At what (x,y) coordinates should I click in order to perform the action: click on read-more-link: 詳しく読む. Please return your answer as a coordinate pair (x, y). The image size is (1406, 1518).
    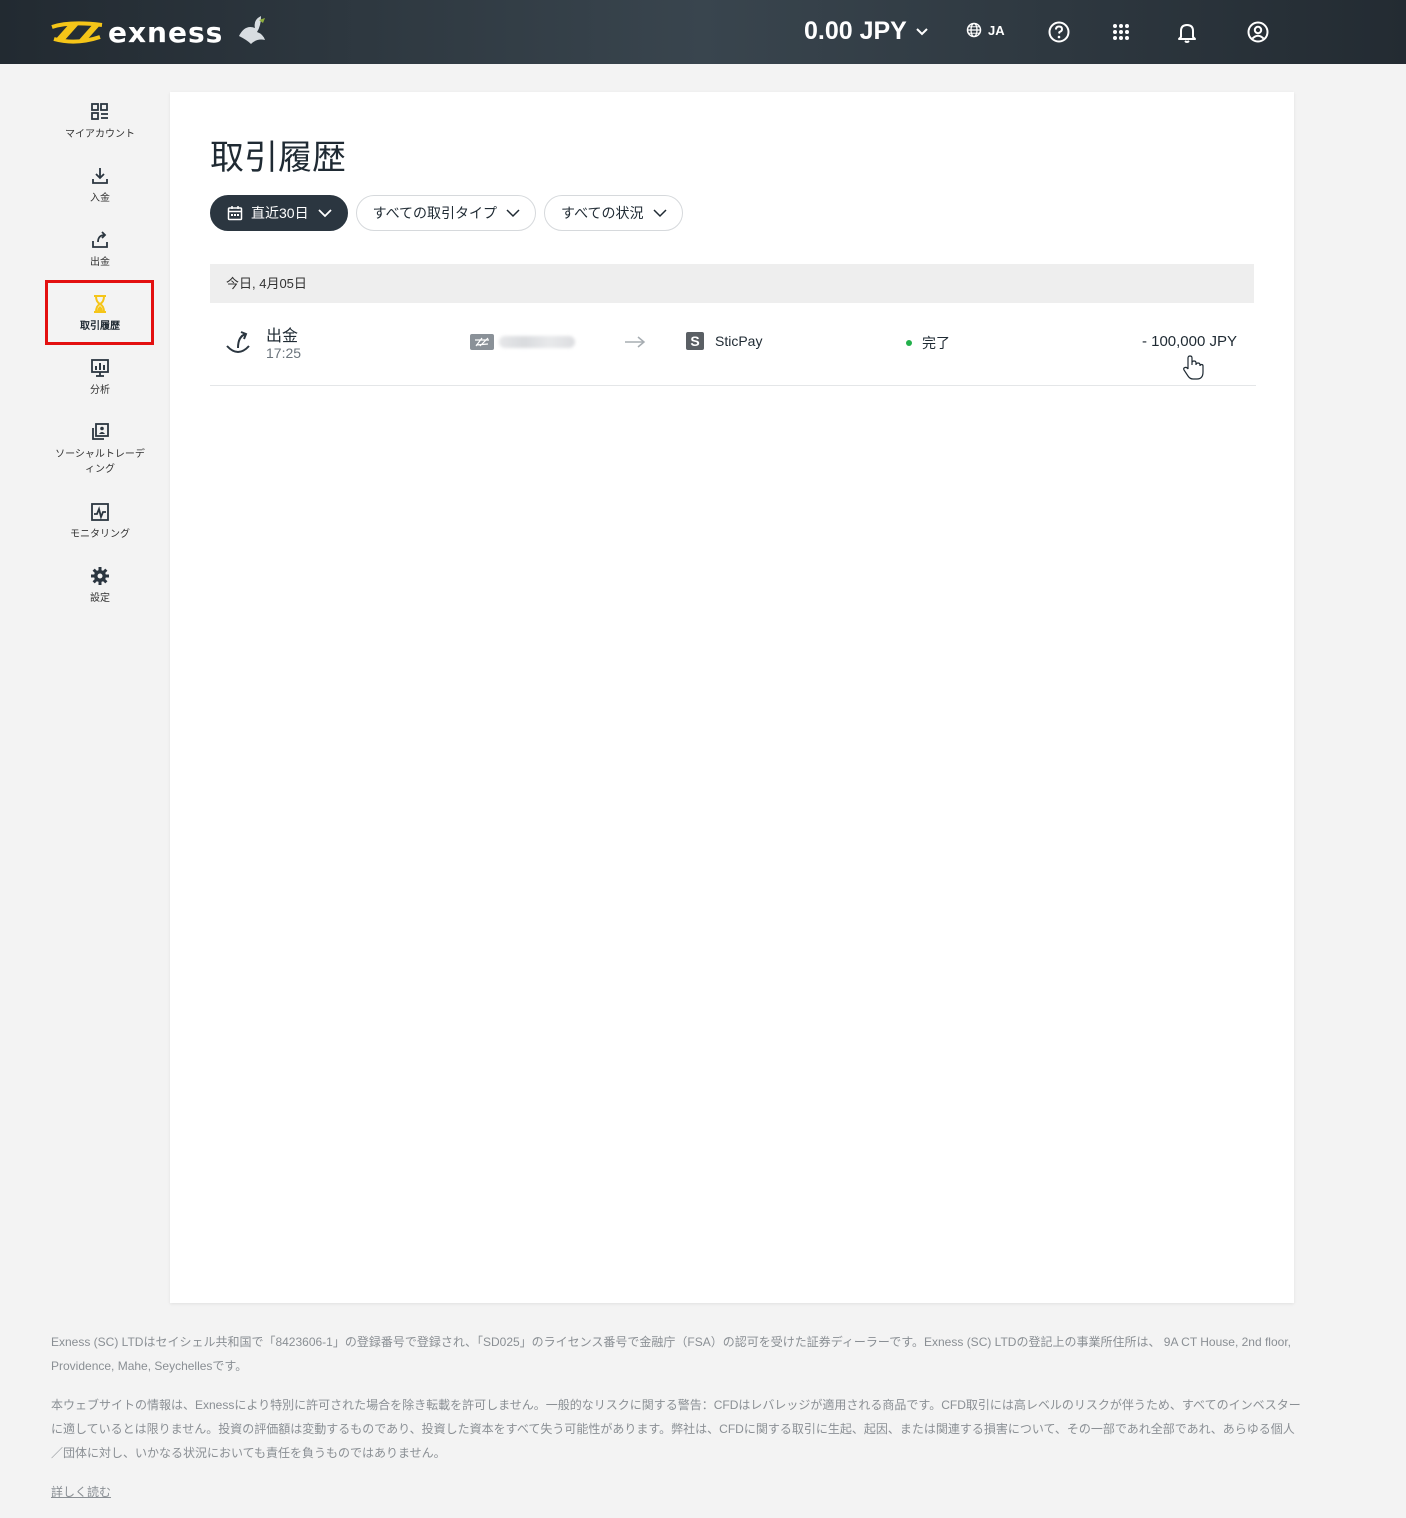
    Looking at the image, I should click on (81, 1492).